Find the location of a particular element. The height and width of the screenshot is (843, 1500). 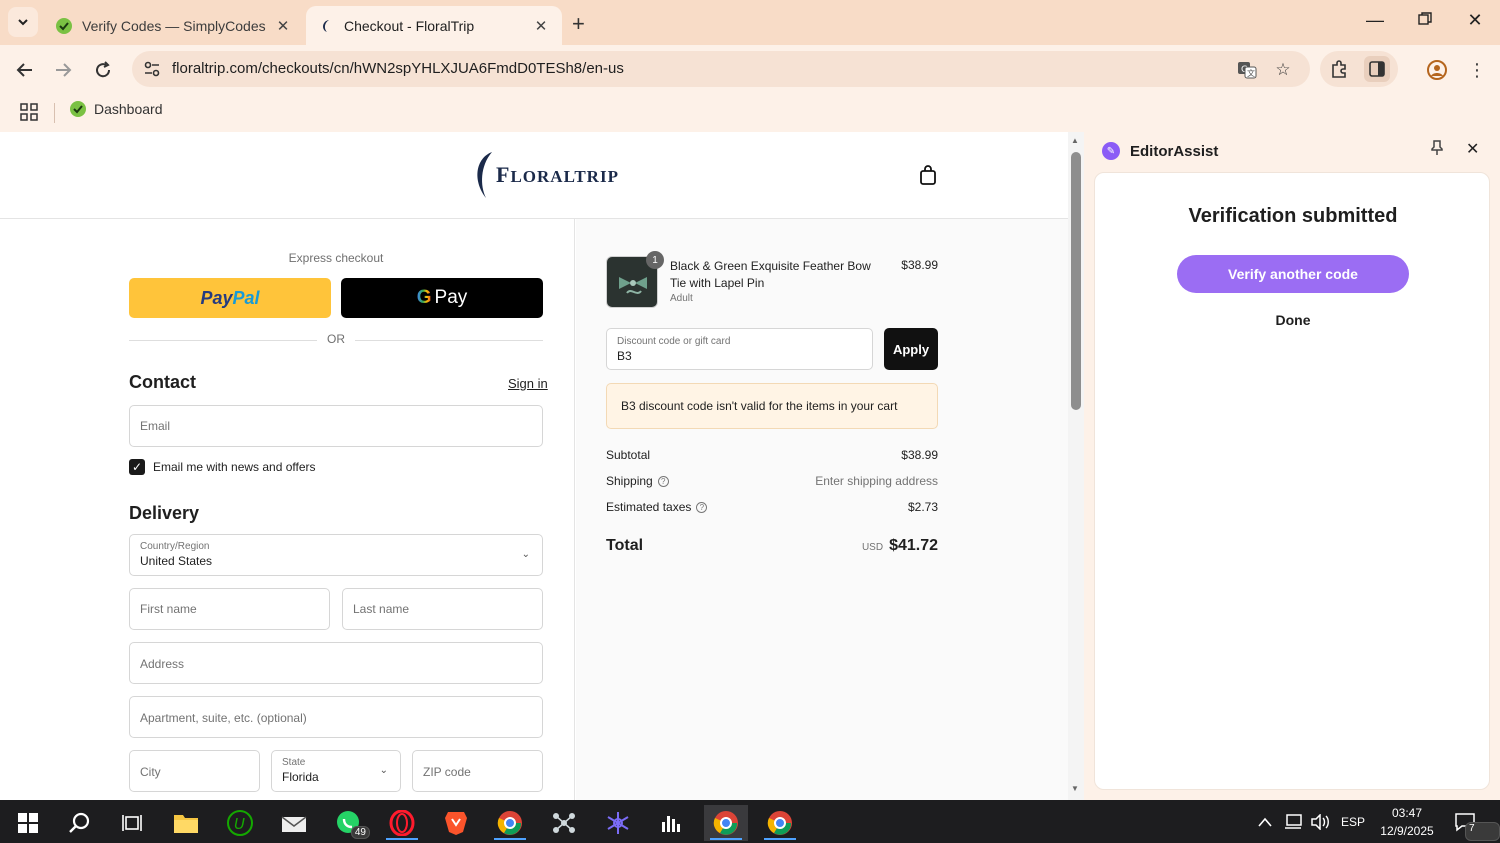

express-checkout-label: Express checkout is located at coordinates (336, 258).